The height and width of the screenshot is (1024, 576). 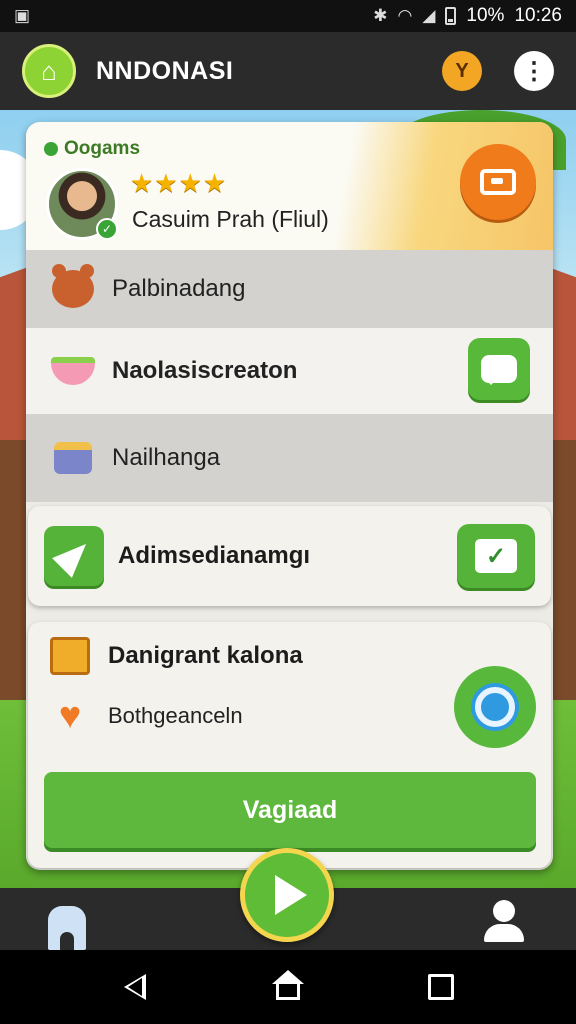 I want to click on menu-item-label: Nailhanga, so click(x=166, y=457).